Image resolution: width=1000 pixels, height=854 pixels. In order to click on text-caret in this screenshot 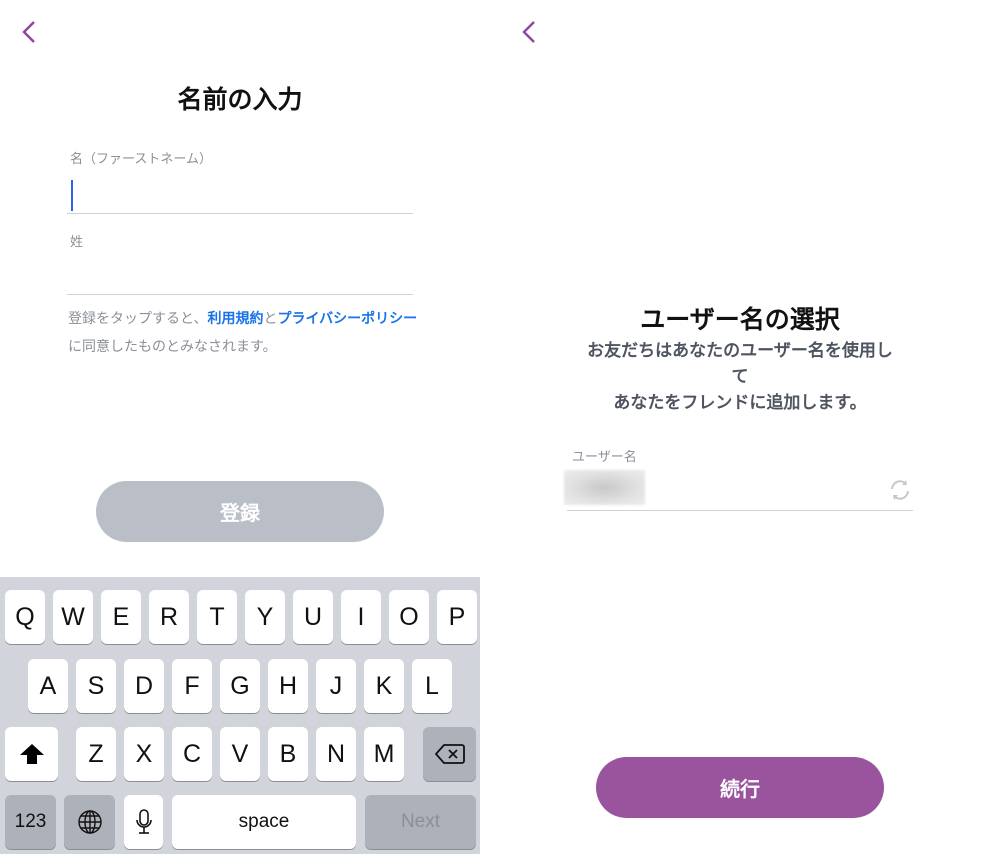, I will do `click(72, 195)`.